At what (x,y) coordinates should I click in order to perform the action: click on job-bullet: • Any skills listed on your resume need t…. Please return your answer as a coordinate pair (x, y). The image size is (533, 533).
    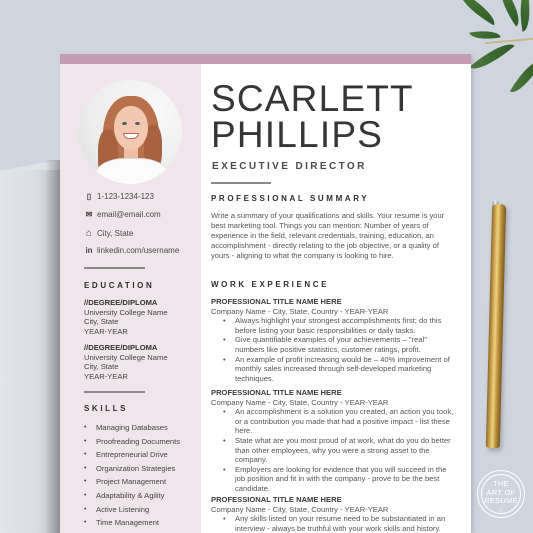
    Looking at the image, I should click on (334, 523).